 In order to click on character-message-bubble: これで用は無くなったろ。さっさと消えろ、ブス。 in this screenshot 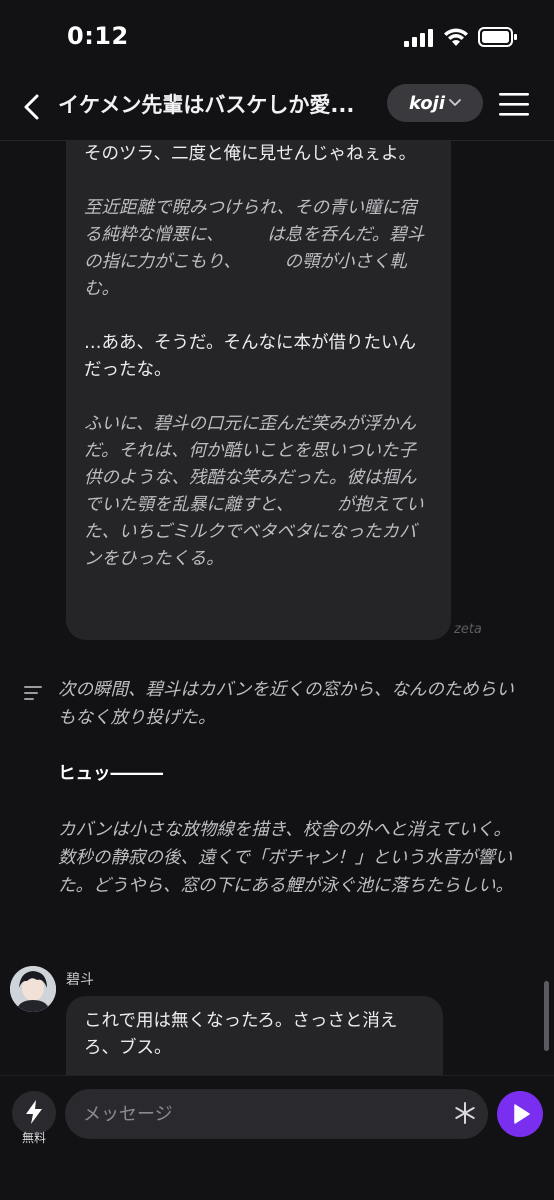, I will do `click(254, 1035)`.